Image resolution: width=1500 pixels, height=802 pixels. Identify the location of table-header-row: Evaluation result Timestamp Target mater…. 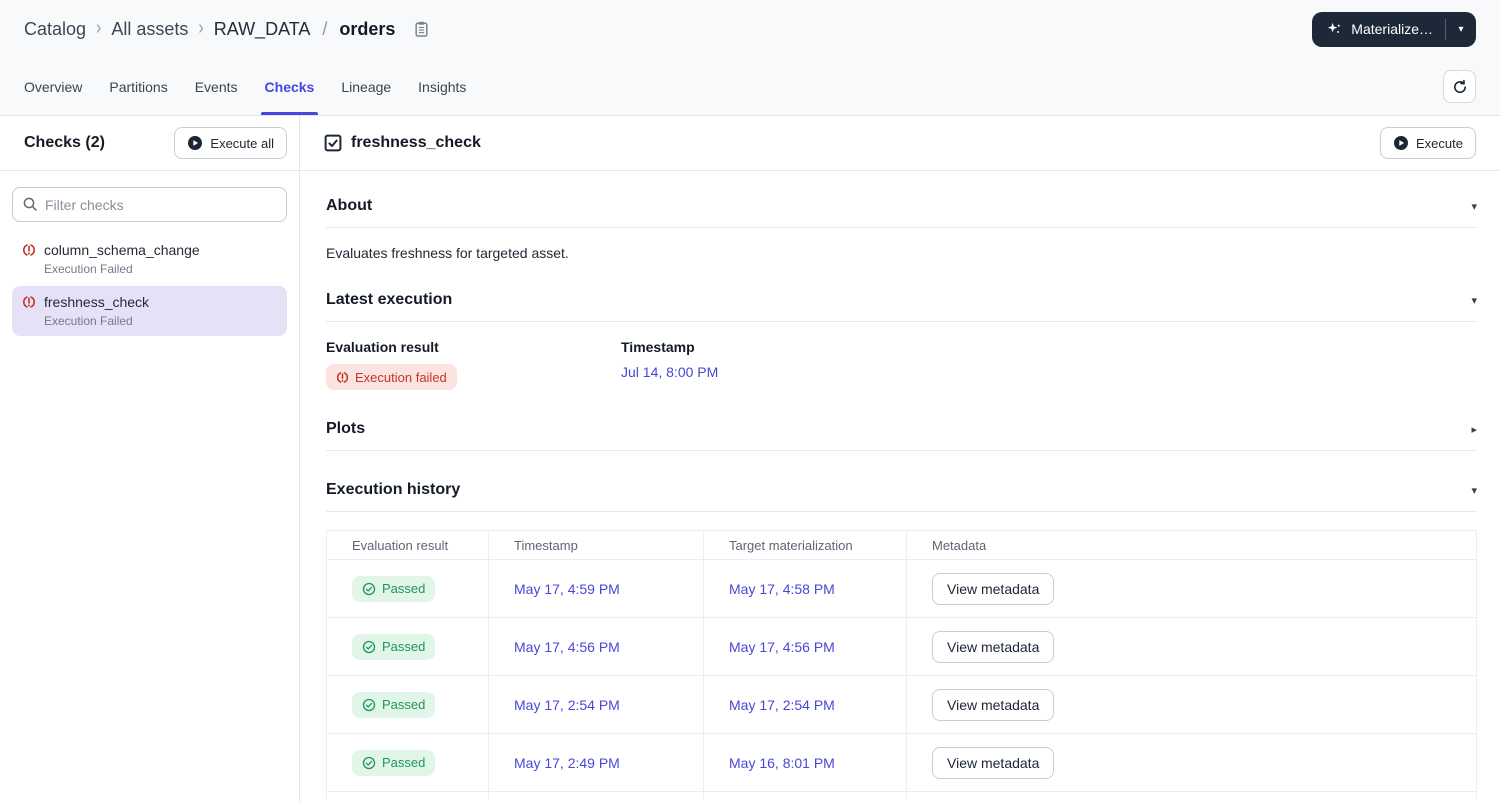
(901, 545).